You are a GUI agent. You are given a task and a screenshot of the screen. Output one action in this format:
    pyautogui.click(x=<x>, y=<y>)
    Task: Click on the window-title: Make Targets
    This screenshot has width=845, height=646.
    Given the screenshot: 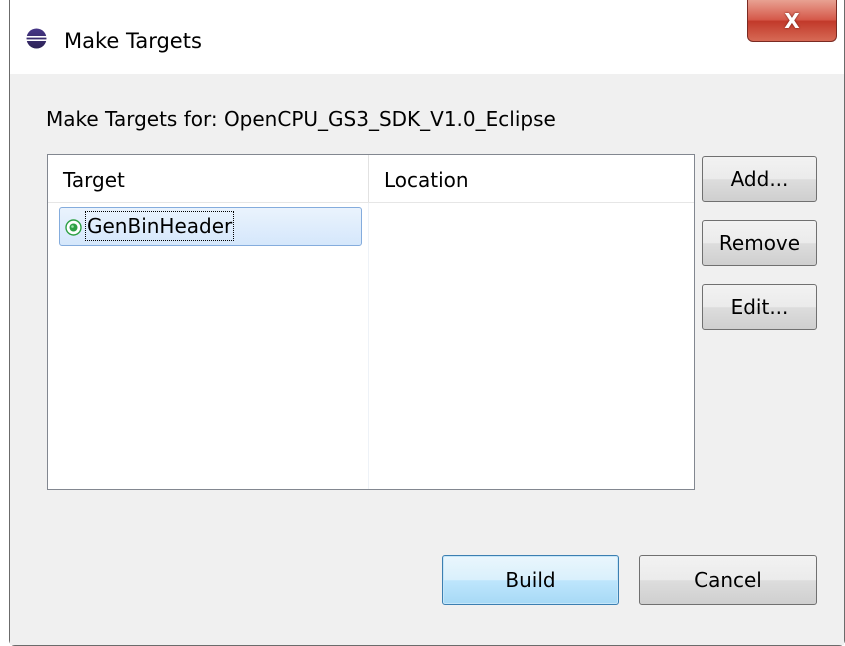 What is the action you would take?
    pyautogui.click(x=133, y=41)
    